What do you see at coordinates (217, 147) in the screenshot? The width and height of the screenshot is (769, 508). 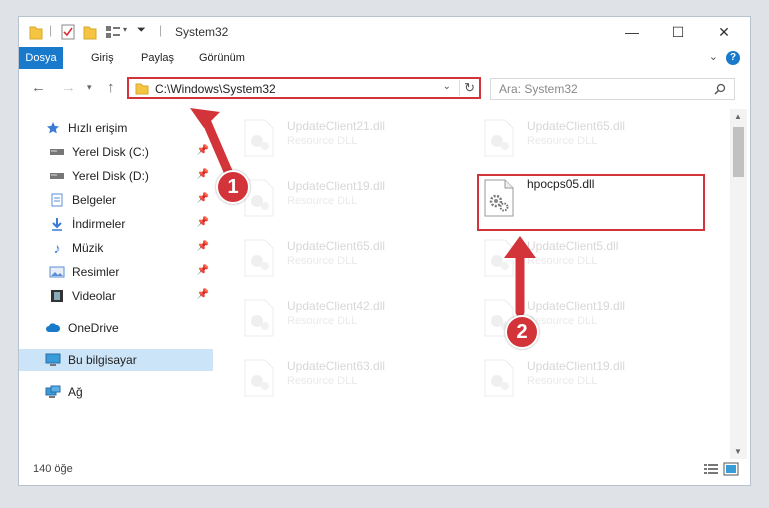 I see `arrow-1-shaft` at bounding box center [217, 147].